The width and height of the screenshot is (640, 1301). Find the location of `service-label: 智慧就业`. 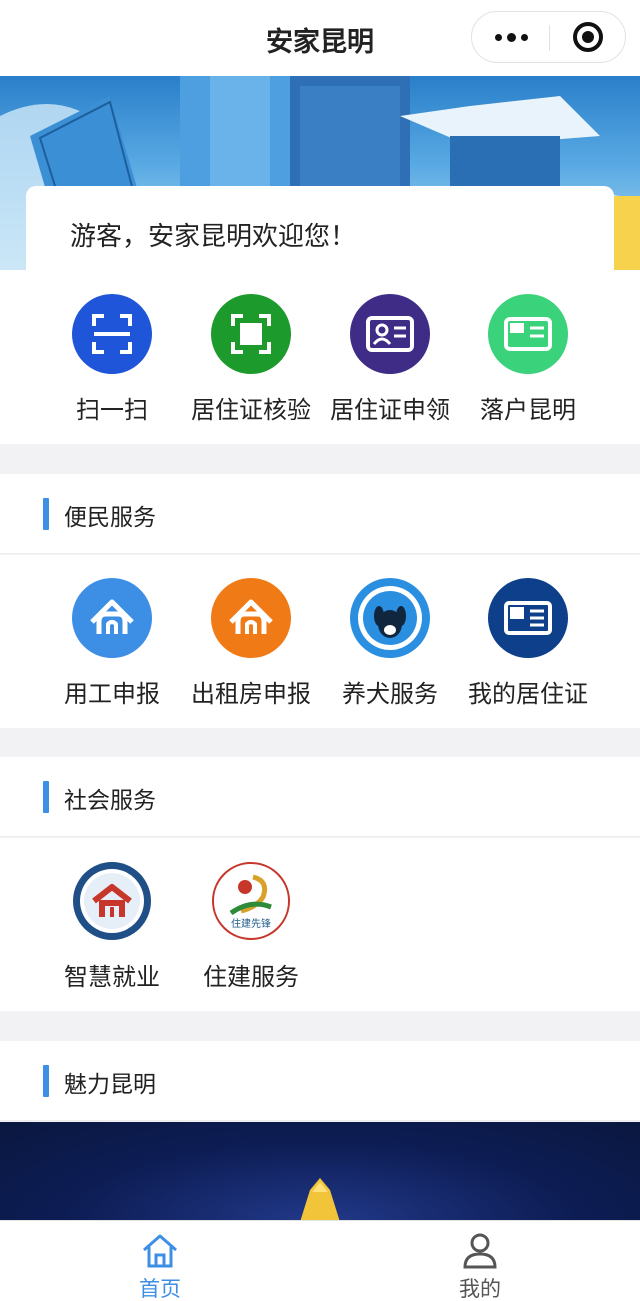

service-label: 智慧就业 is located at coordinates (112, 977).